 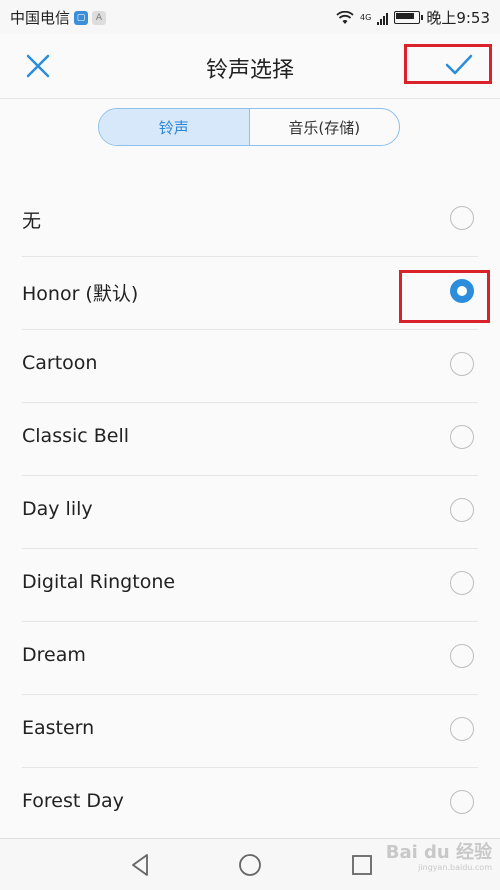 I want to click on ringtone-item: Cartoon, so click(x=250, y=366).